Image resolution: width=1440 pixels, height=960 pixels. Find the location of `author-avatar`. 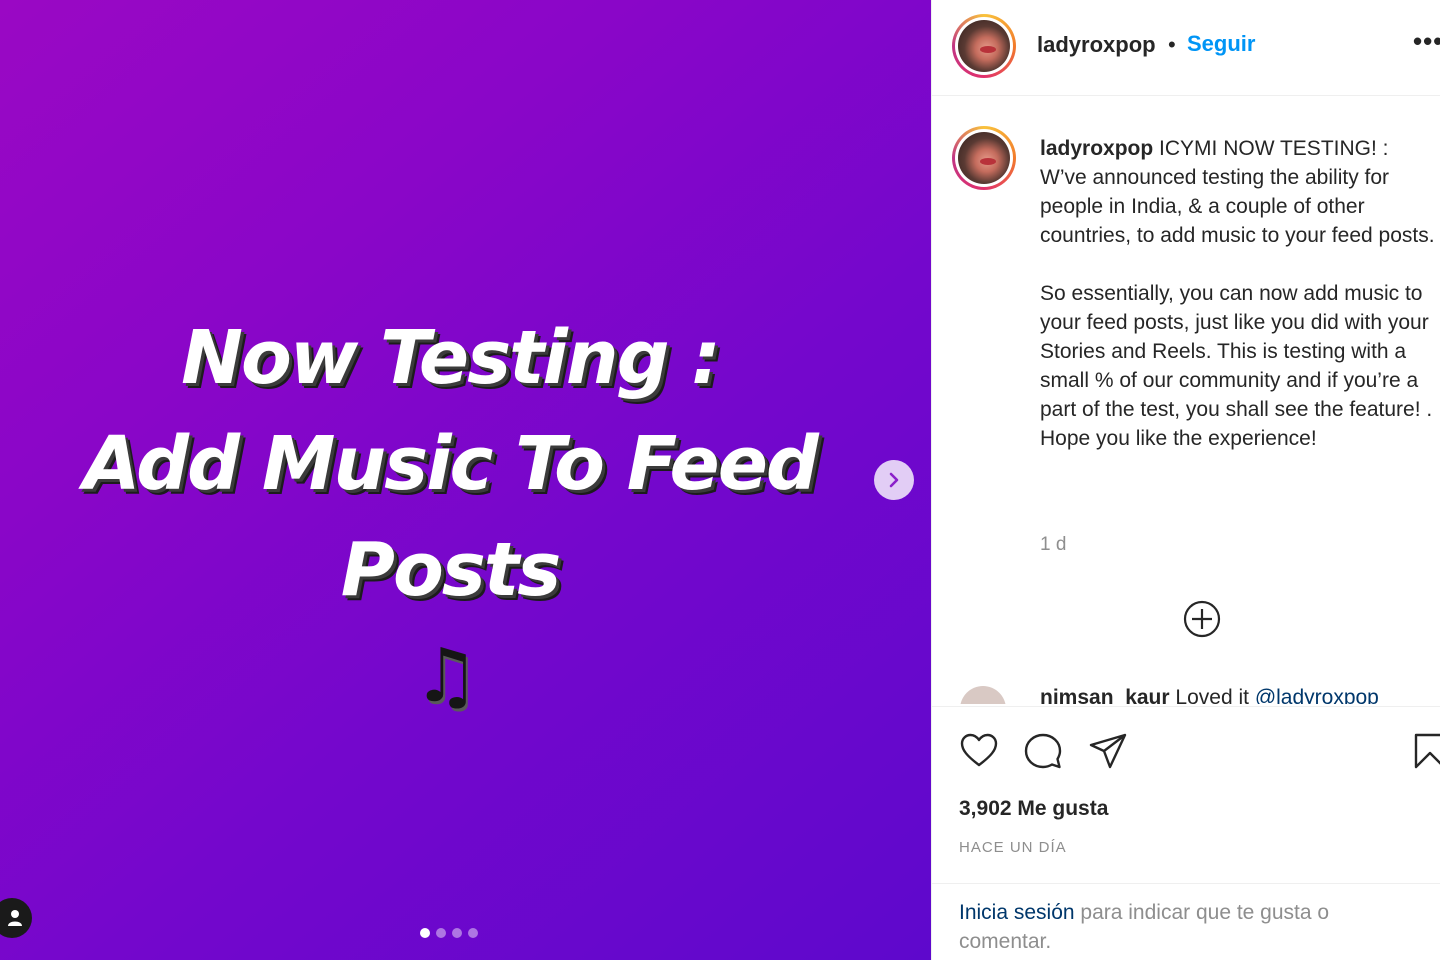

author-avatar is located at coordinates (984, 46).